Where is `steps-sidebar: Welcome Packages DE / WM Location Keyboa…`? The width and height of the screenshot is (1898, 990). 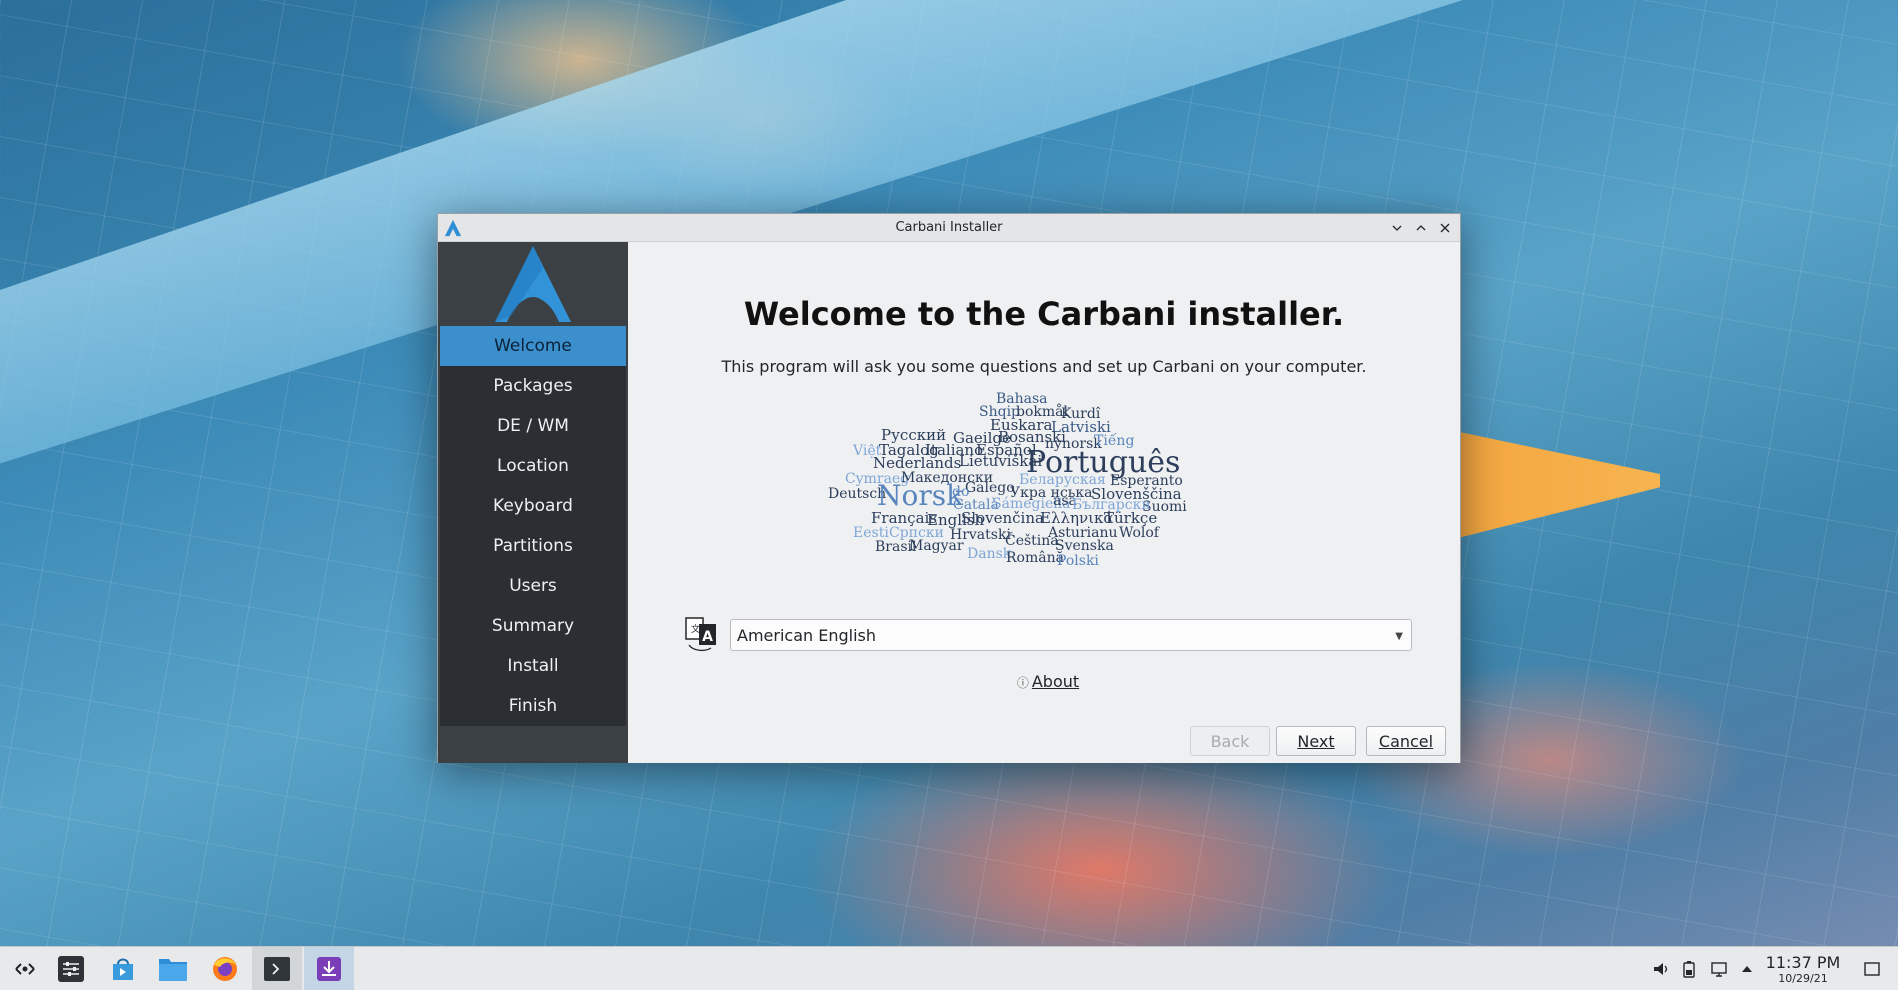 steps-sidebar: Welcome Packages DE / WM Location Keyboa… is located at coordinates (533, 502).